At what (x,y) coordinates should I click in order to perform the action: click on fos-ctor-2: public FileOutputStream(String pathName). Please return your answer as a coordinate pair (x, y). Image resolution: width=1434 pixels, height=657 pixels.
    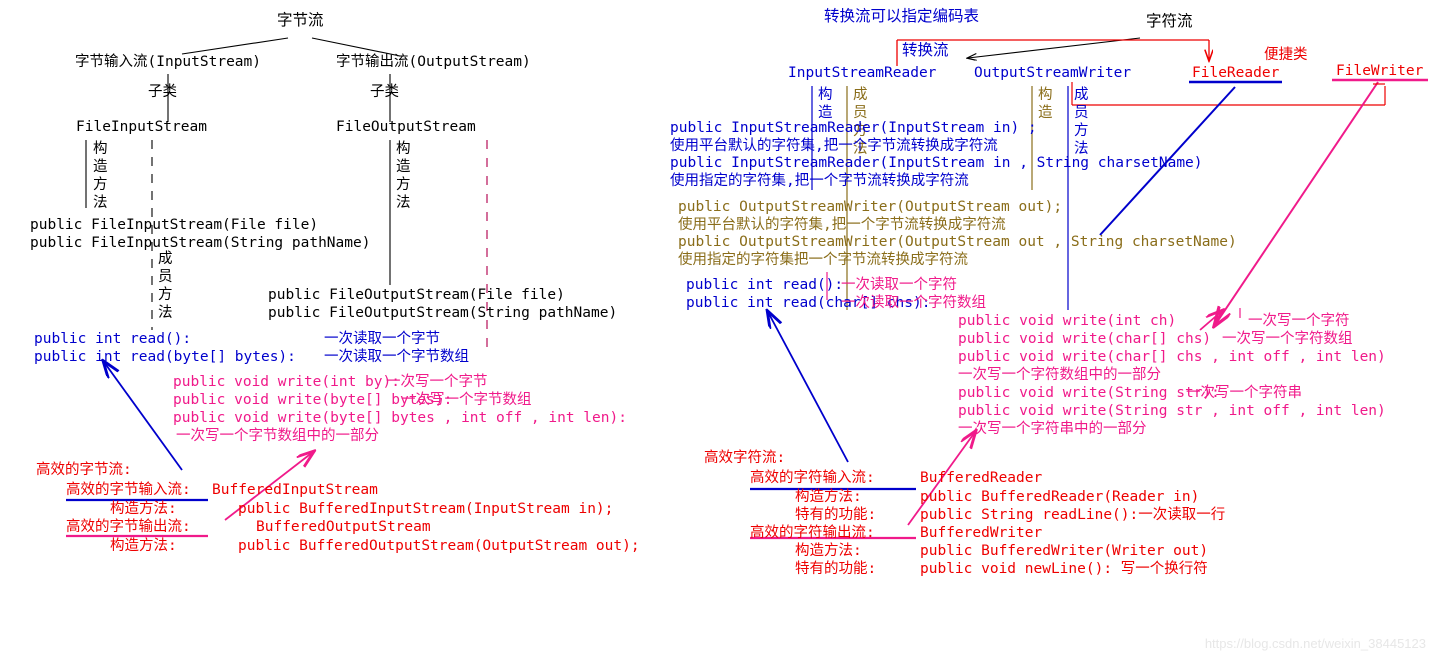
    Looking at the image, I should click on (443, 313).